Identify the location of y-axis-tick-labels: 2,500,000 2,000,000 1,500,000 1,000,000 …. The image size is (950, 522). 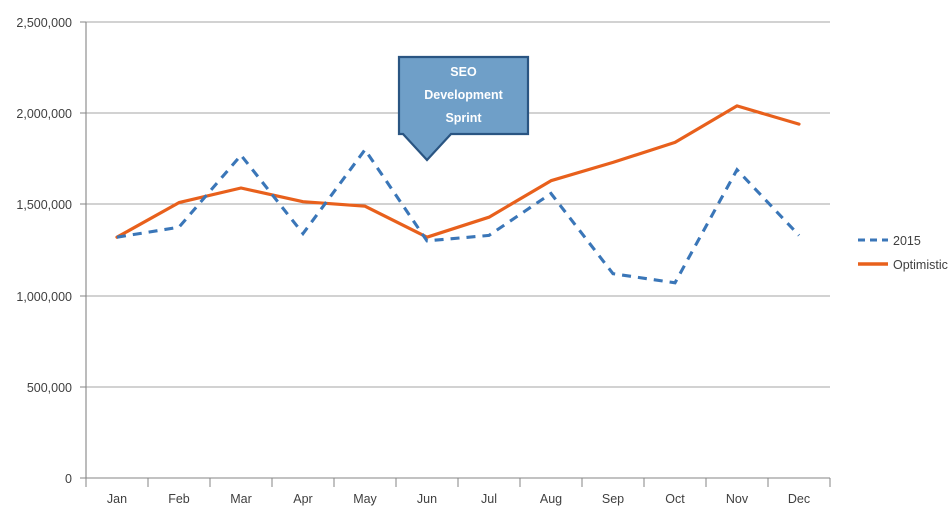
(44, 251).